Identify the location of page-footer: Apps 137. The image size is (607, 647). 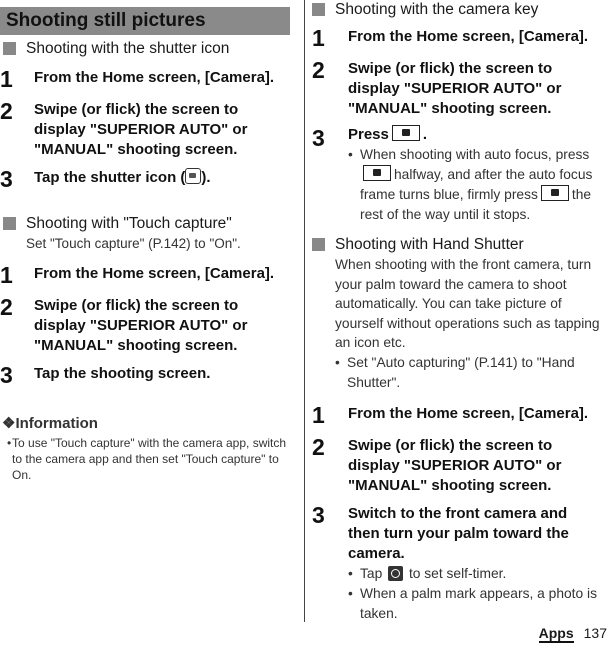
(572, 634).